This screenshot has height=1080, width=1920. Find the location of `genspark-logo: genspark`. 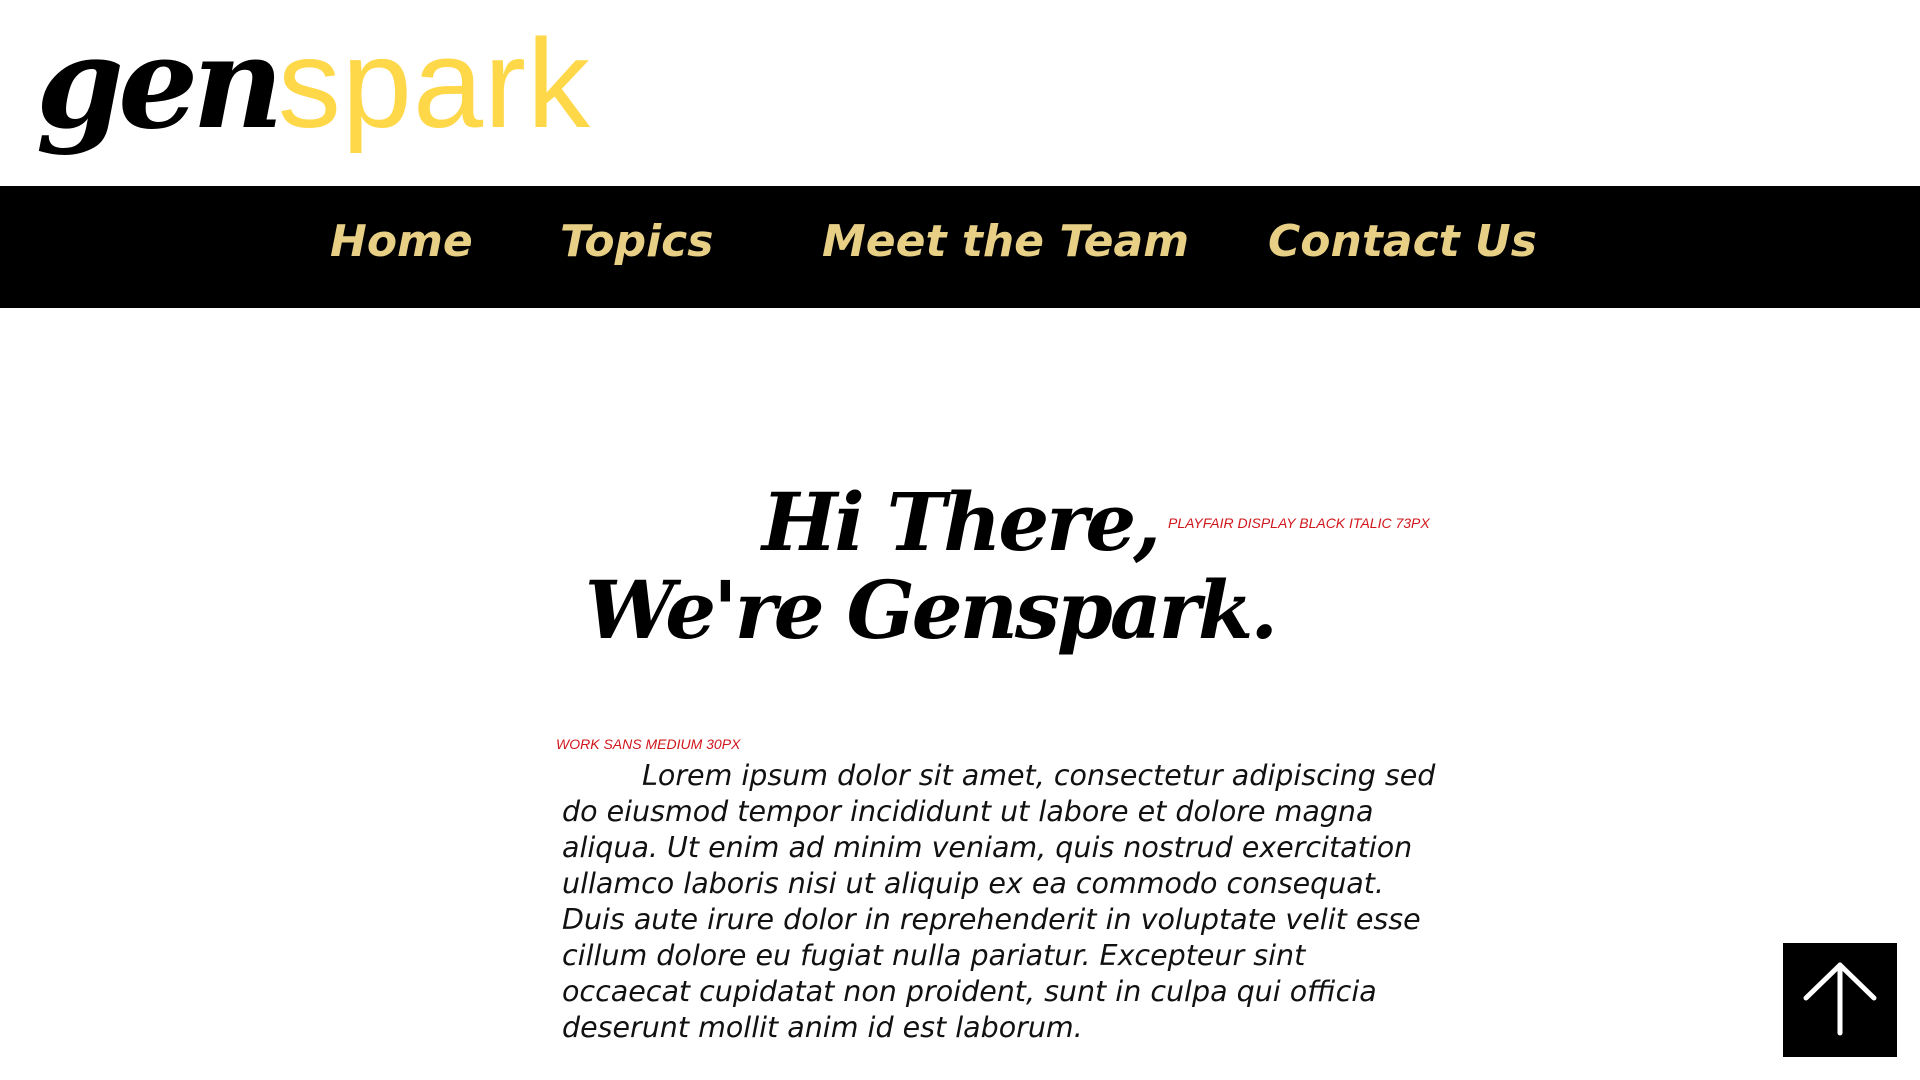

genspark-logo: genspark is located at coordinates (313, 83).